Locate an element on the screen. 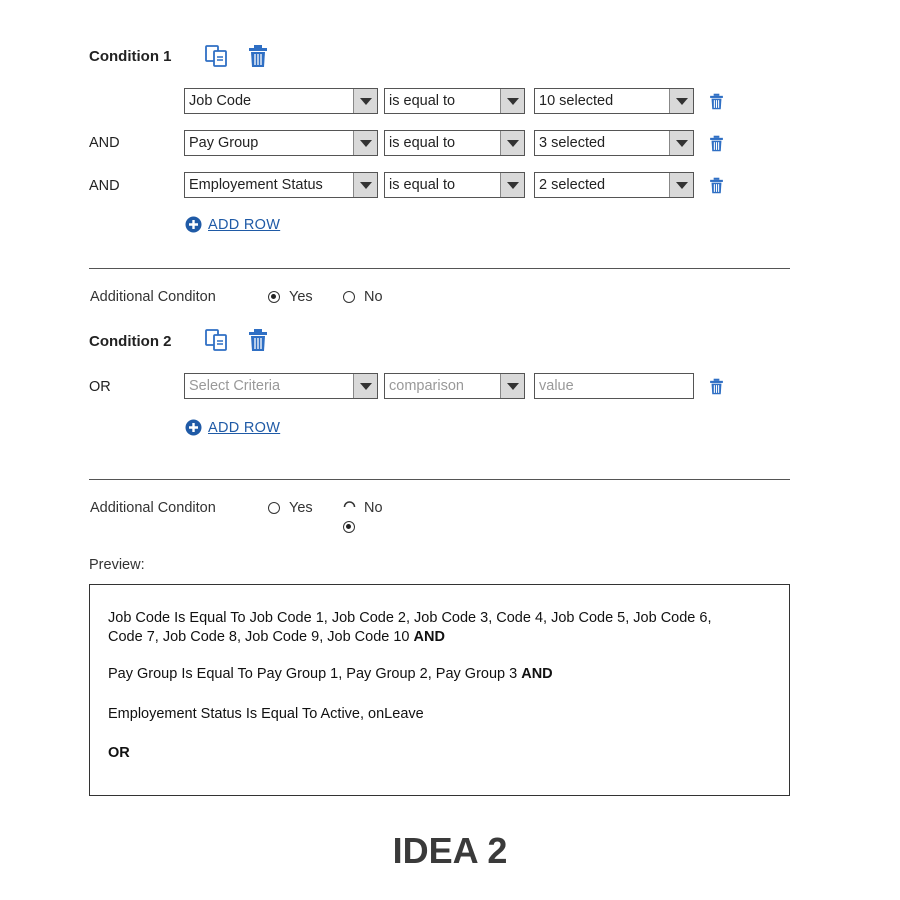 The image size is (900, 900). value-text: 3 selected is located at coordinates (572, 143).